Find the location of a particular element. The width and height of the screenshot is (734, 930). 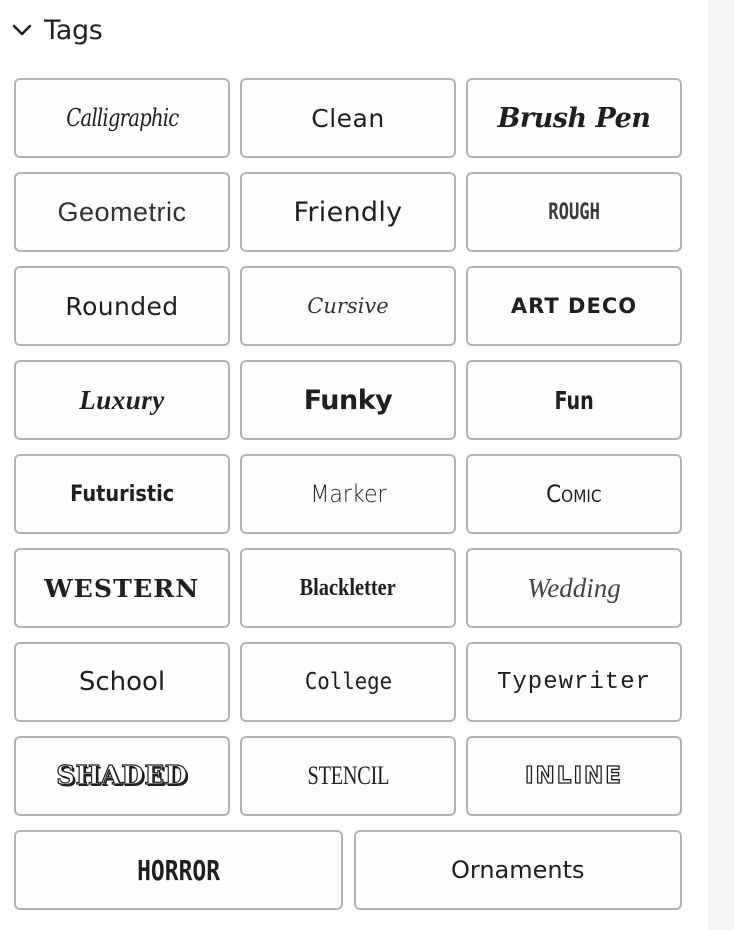

tag-label: Friendly is located at coordinates (348, 212).